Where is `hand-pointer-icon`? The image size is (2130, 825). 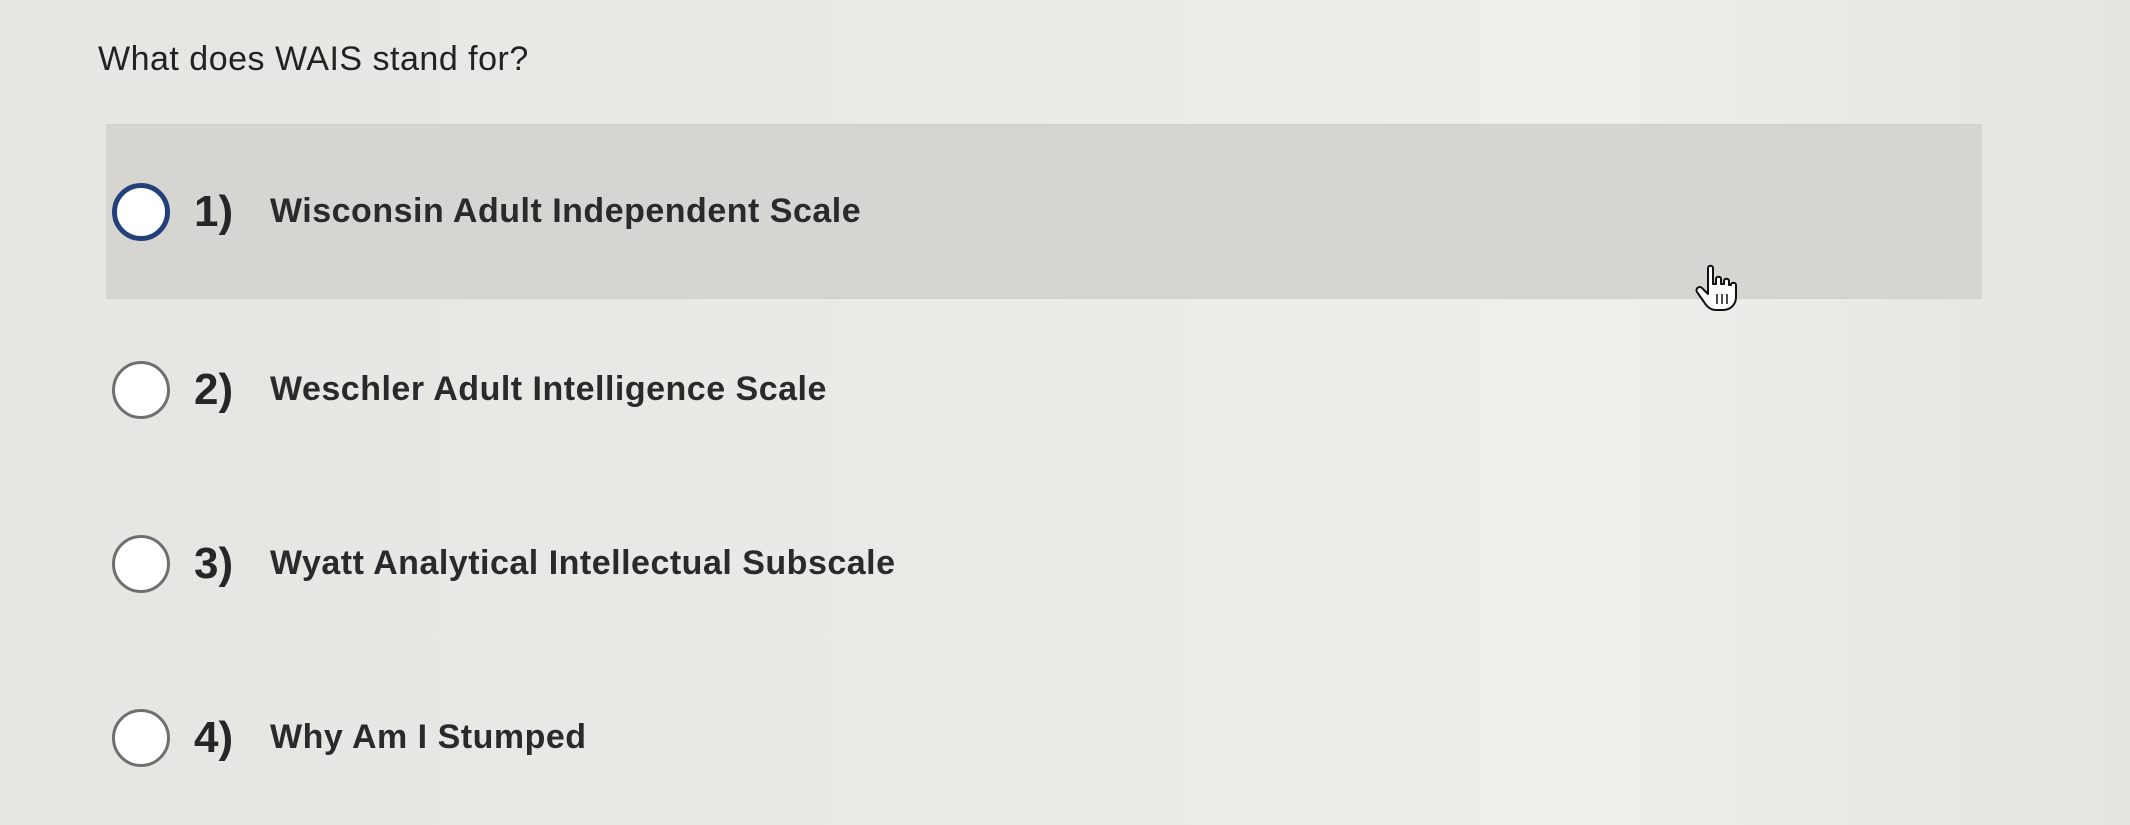
hand-pointer-icon is located at coordinates (1716, 287).